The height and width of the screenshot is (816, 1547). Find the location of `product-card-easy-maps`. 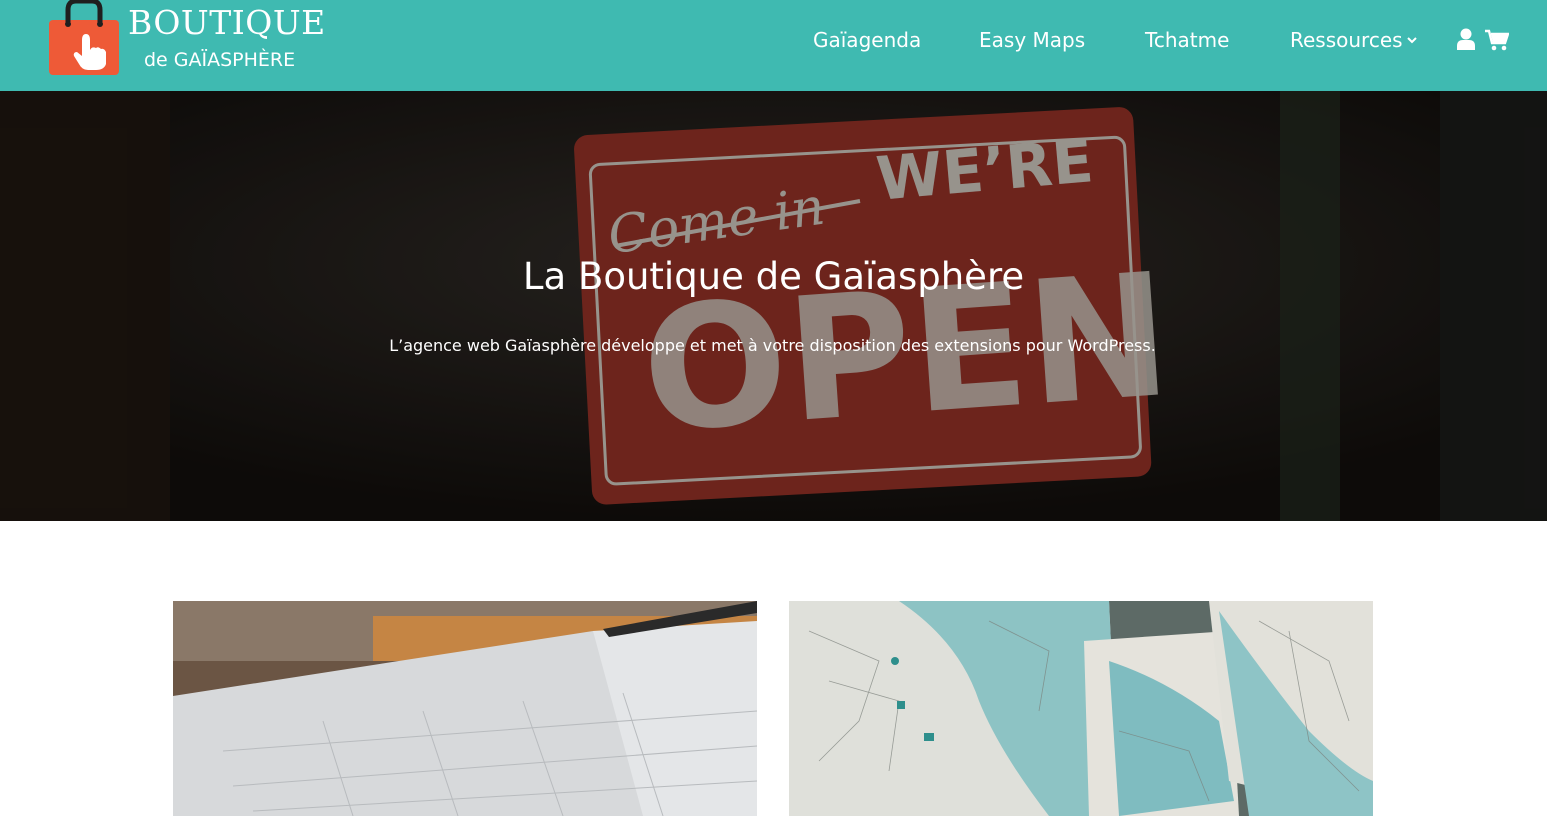

product-card-easy-maps is located at coordinates (1081, 708).